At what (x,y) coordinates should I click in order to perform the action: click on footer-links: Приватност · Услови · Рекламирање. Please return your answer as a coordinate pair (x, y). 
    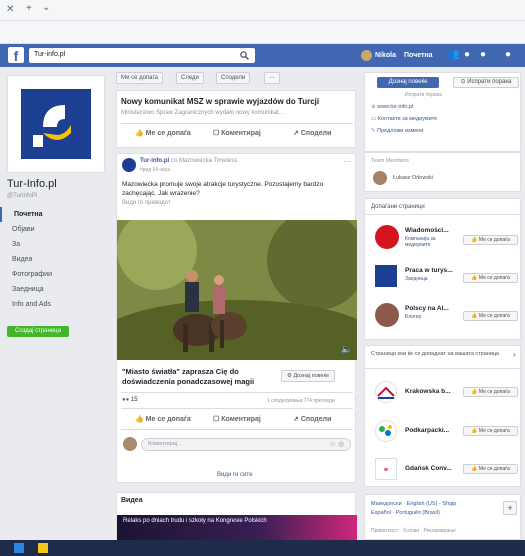
    Looking at the image, I should click on (413, 531).